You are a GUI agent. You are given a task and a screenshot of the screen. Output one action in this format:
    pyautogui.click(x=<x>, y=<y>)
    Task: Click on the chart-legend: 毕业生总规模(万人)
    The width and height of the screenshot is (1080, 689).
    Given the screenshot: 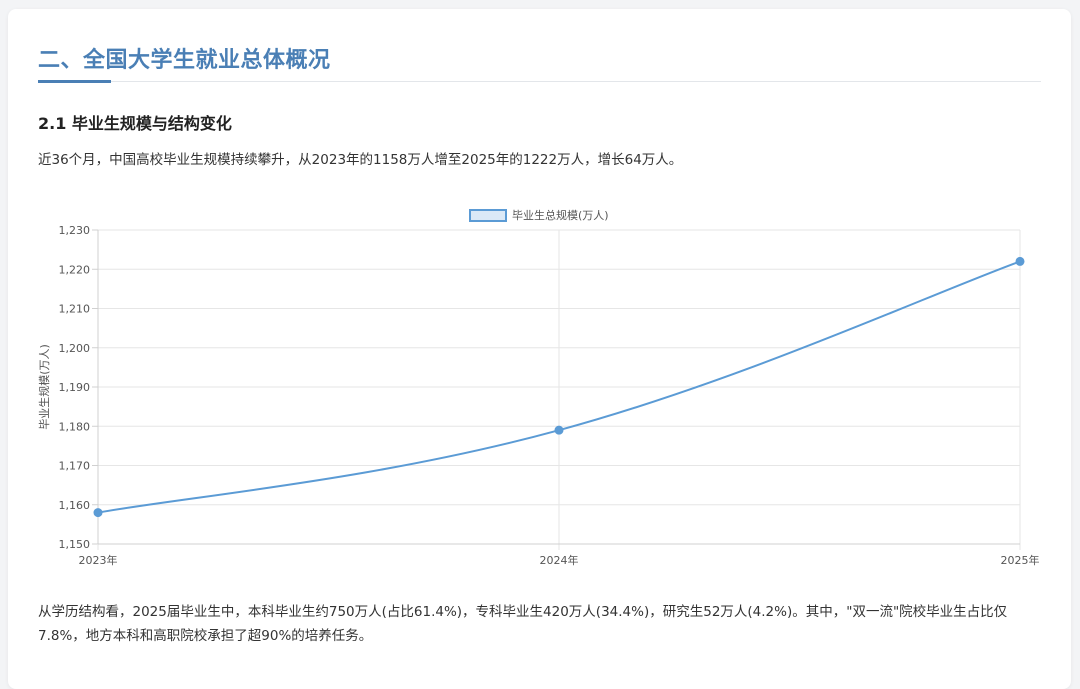 What is the action you would take?
    pyautogui.click(x=539, y=215)
    